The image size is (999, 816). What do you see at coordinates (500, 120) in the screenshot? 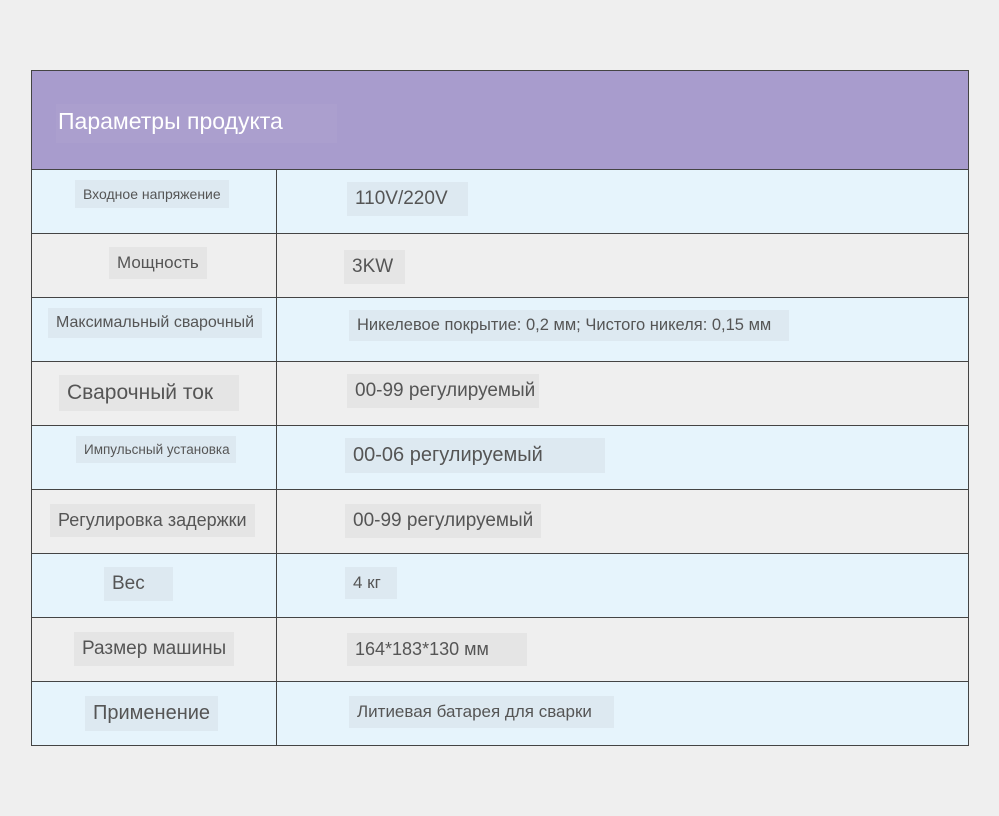
I see `table-header: Параметры продукта` at bounding box center [500, 120].